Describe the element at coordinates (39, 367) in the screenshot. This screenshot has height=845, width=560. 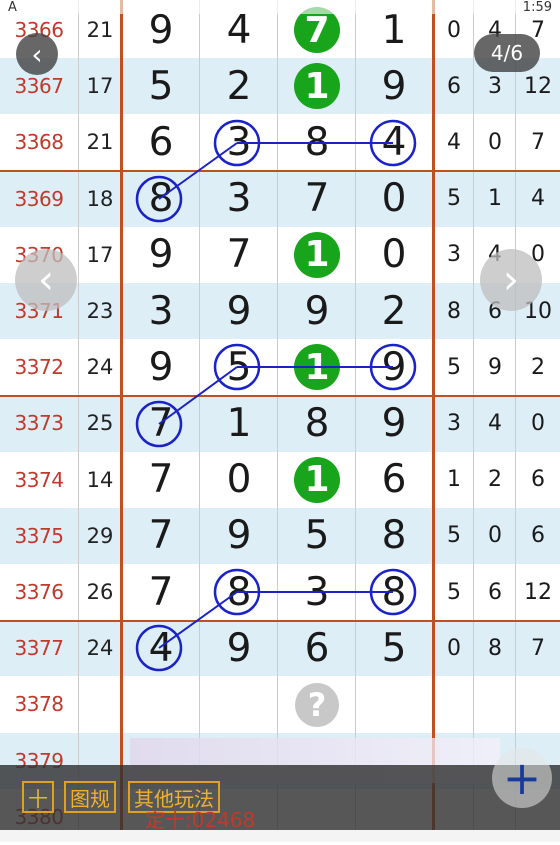
I see `issue-number: 3372` at that location.